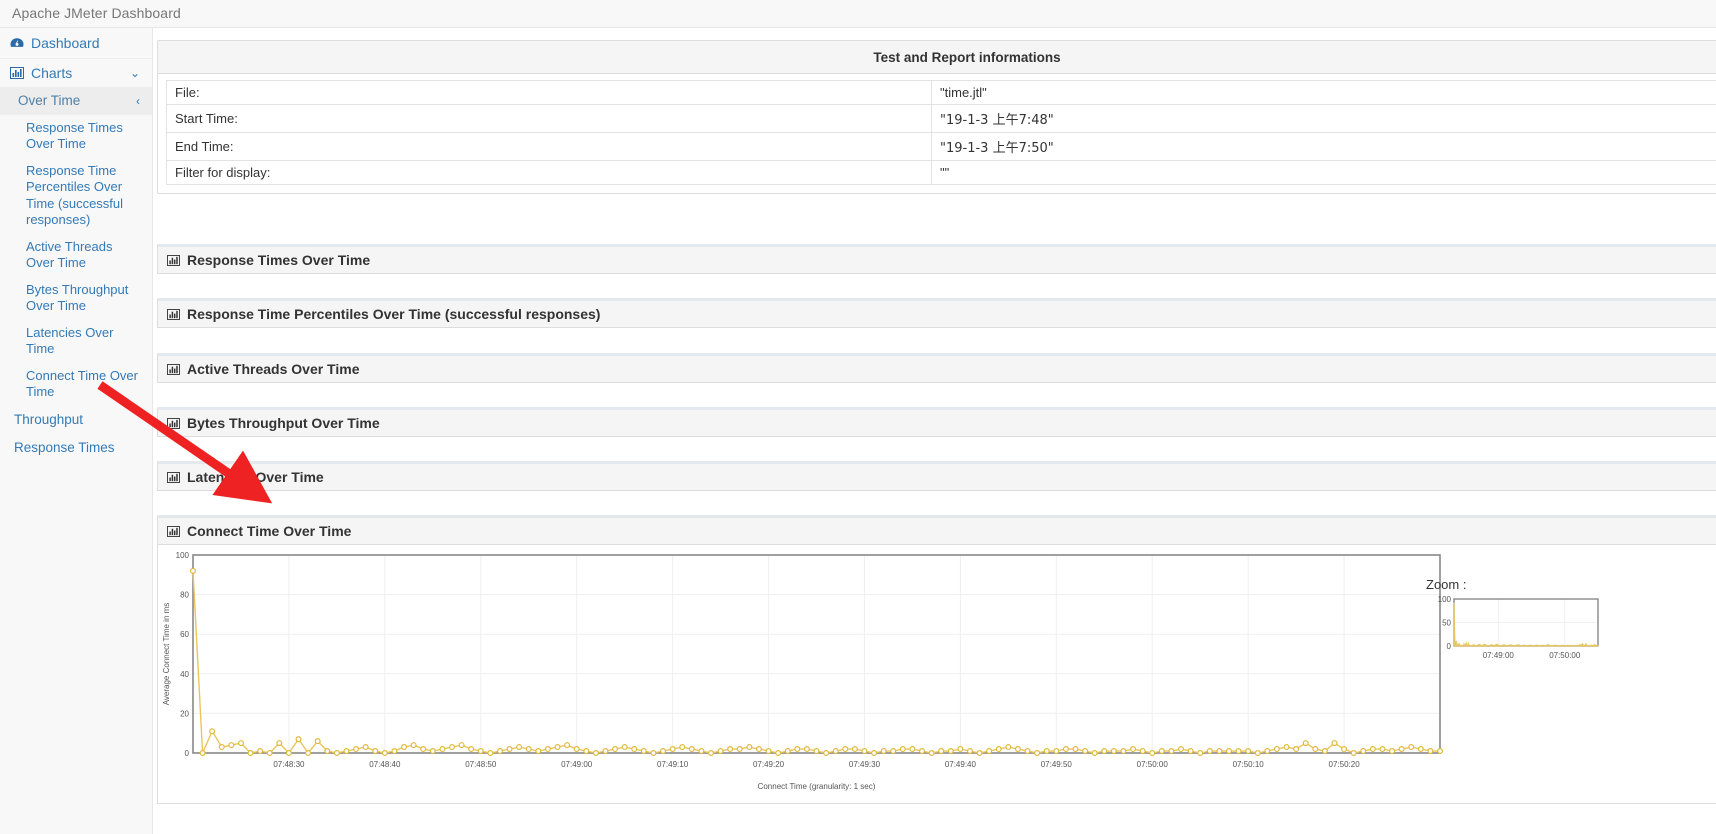  What do you see at coordinates (481, 764) in the screenshot?
I see `svg-text: 07:48:50` at bounding box center [481, 764].